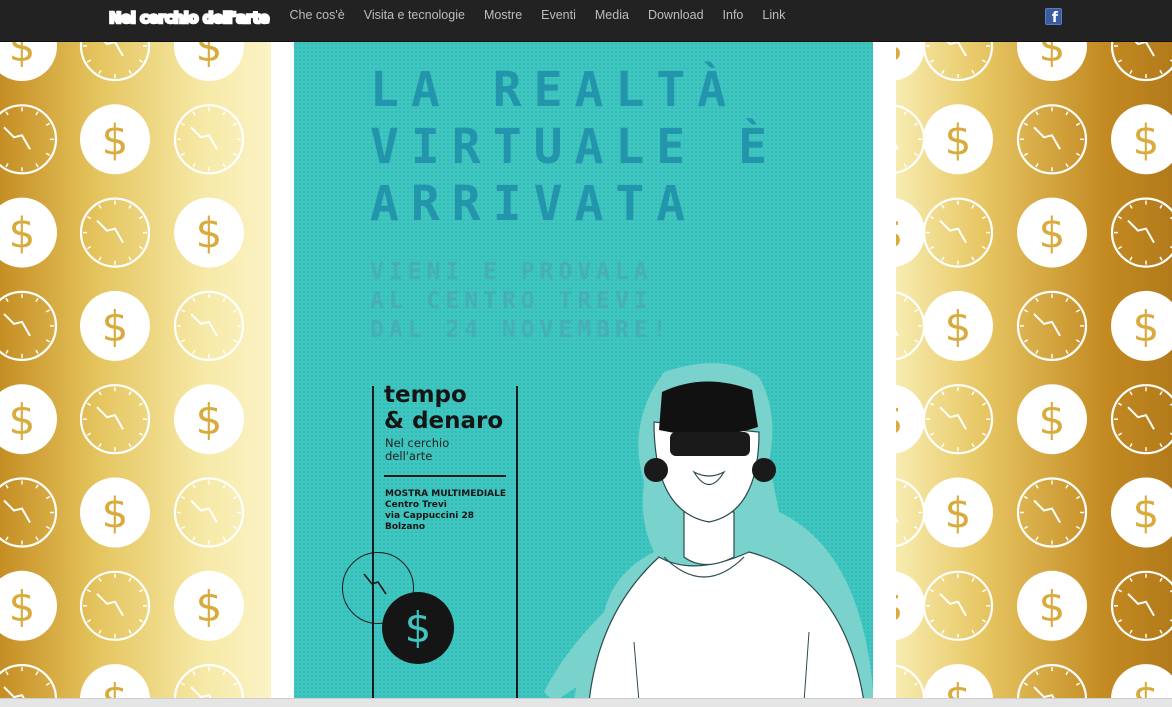 The width and height of the screenshot is (1172, 707). I want to click on poster-margin-right, so click(884, 370).